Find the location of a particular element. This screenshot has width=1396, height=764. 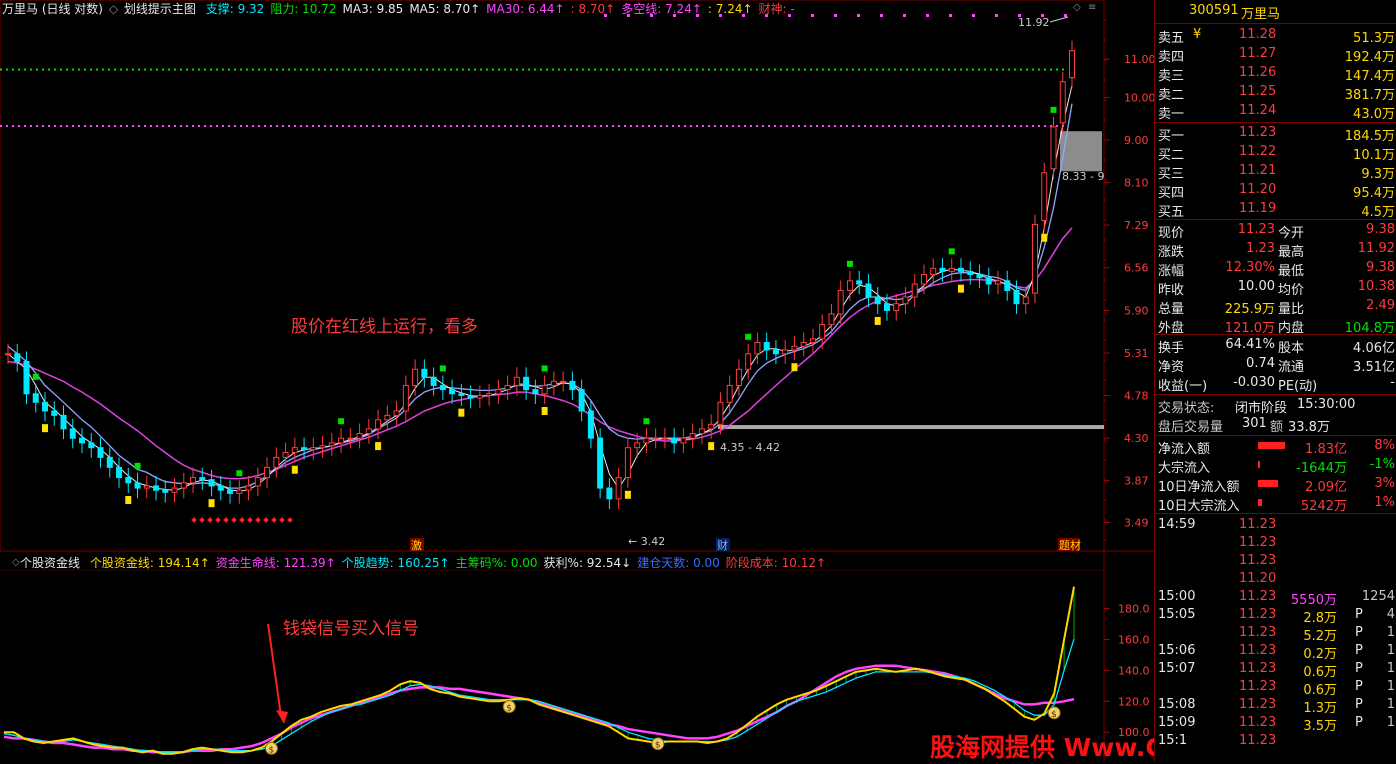

bid-label: 买三 is located at coordinates (1171, 174).